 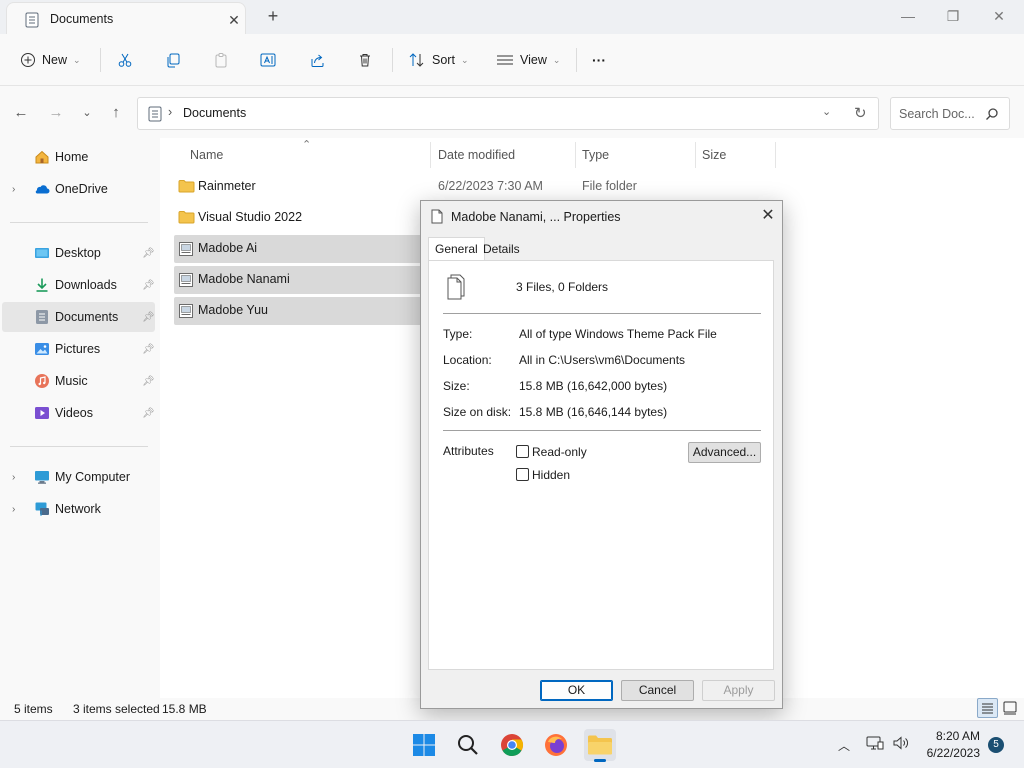 What do you see at coordinates (474, 187) in the screenshot?
I see `list-item: Rainmeter 6/22/2023 7:30 AM File folder` at bounding box center [474, 187].